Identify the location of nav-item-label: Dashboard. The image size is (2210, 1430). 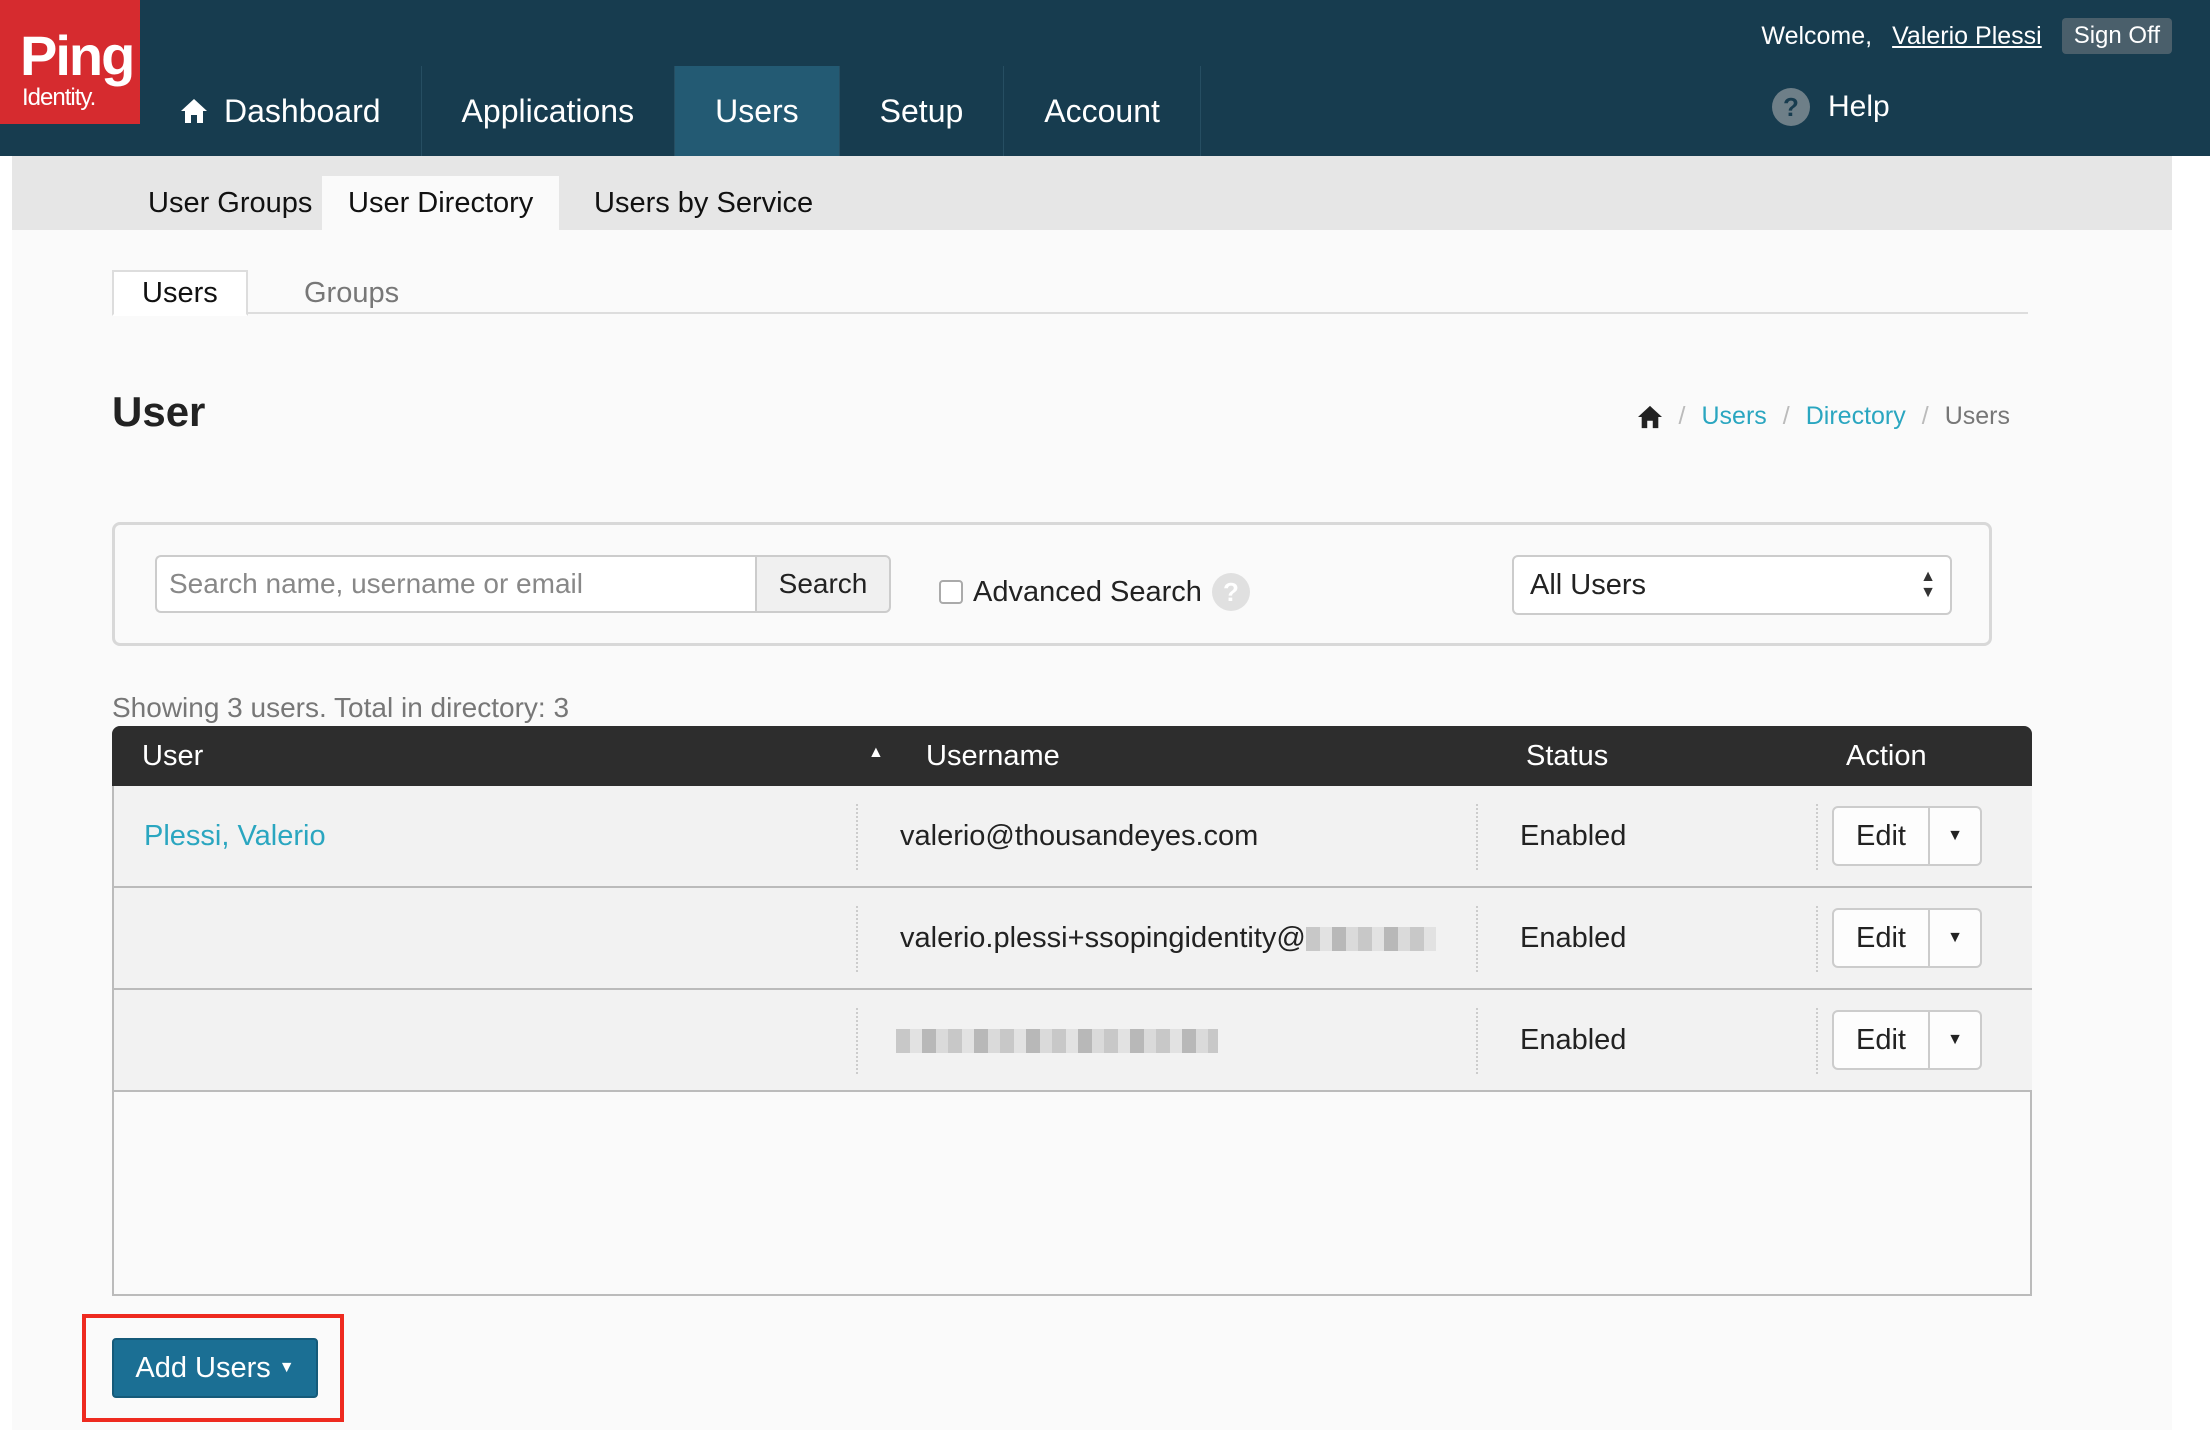
(302, 110).